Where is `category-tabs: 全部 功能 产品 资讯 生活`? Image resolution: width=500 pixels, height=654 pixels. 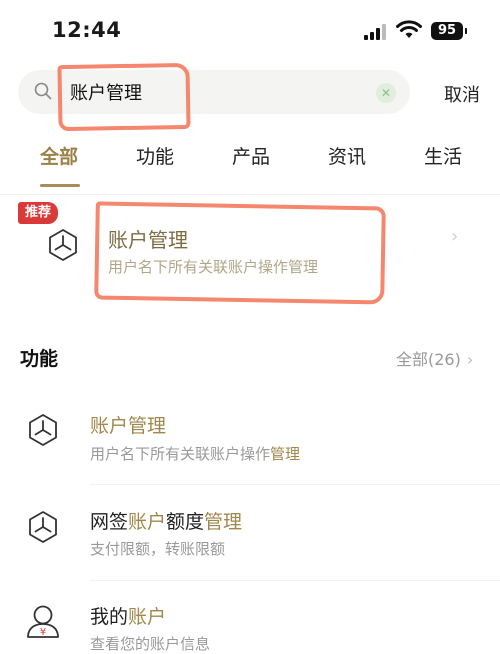 category-tabs: 全部 功能 产品 资讯 生活 is located at coordinates (250, 163).